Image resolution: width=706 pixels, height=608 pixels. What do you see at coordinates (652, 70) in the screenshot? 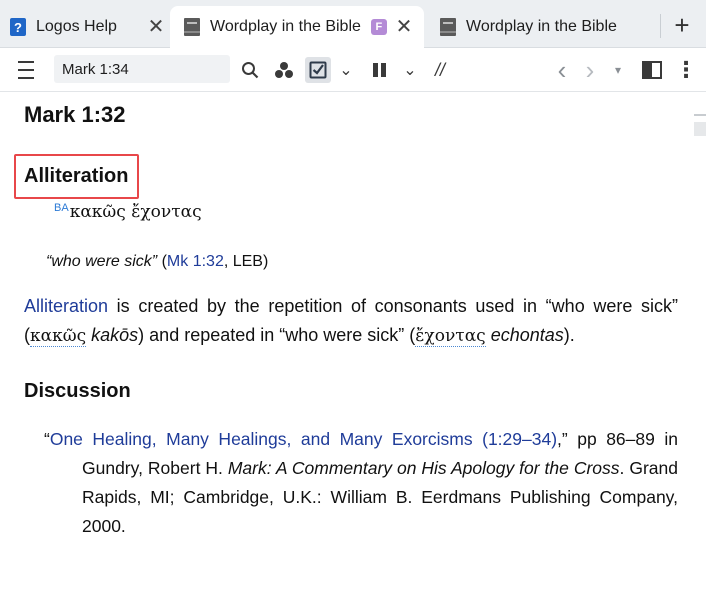
I see `split-panel-icon` at bounding box center [652, 70].